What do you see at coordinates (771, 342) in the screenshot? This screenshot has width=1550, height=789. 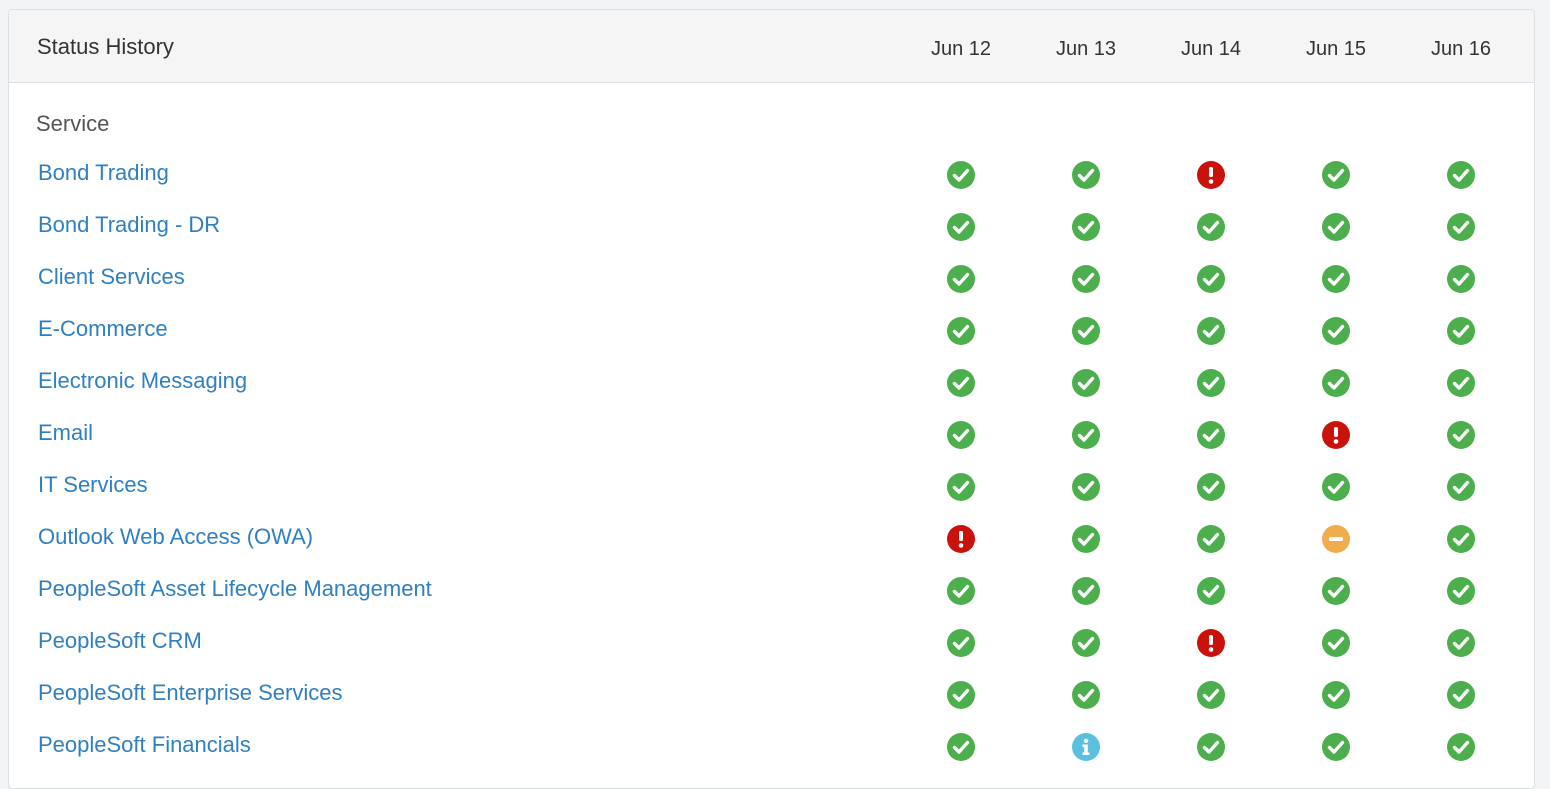 I see `service-row: E-Commerce` at bounding box center [771, 342].